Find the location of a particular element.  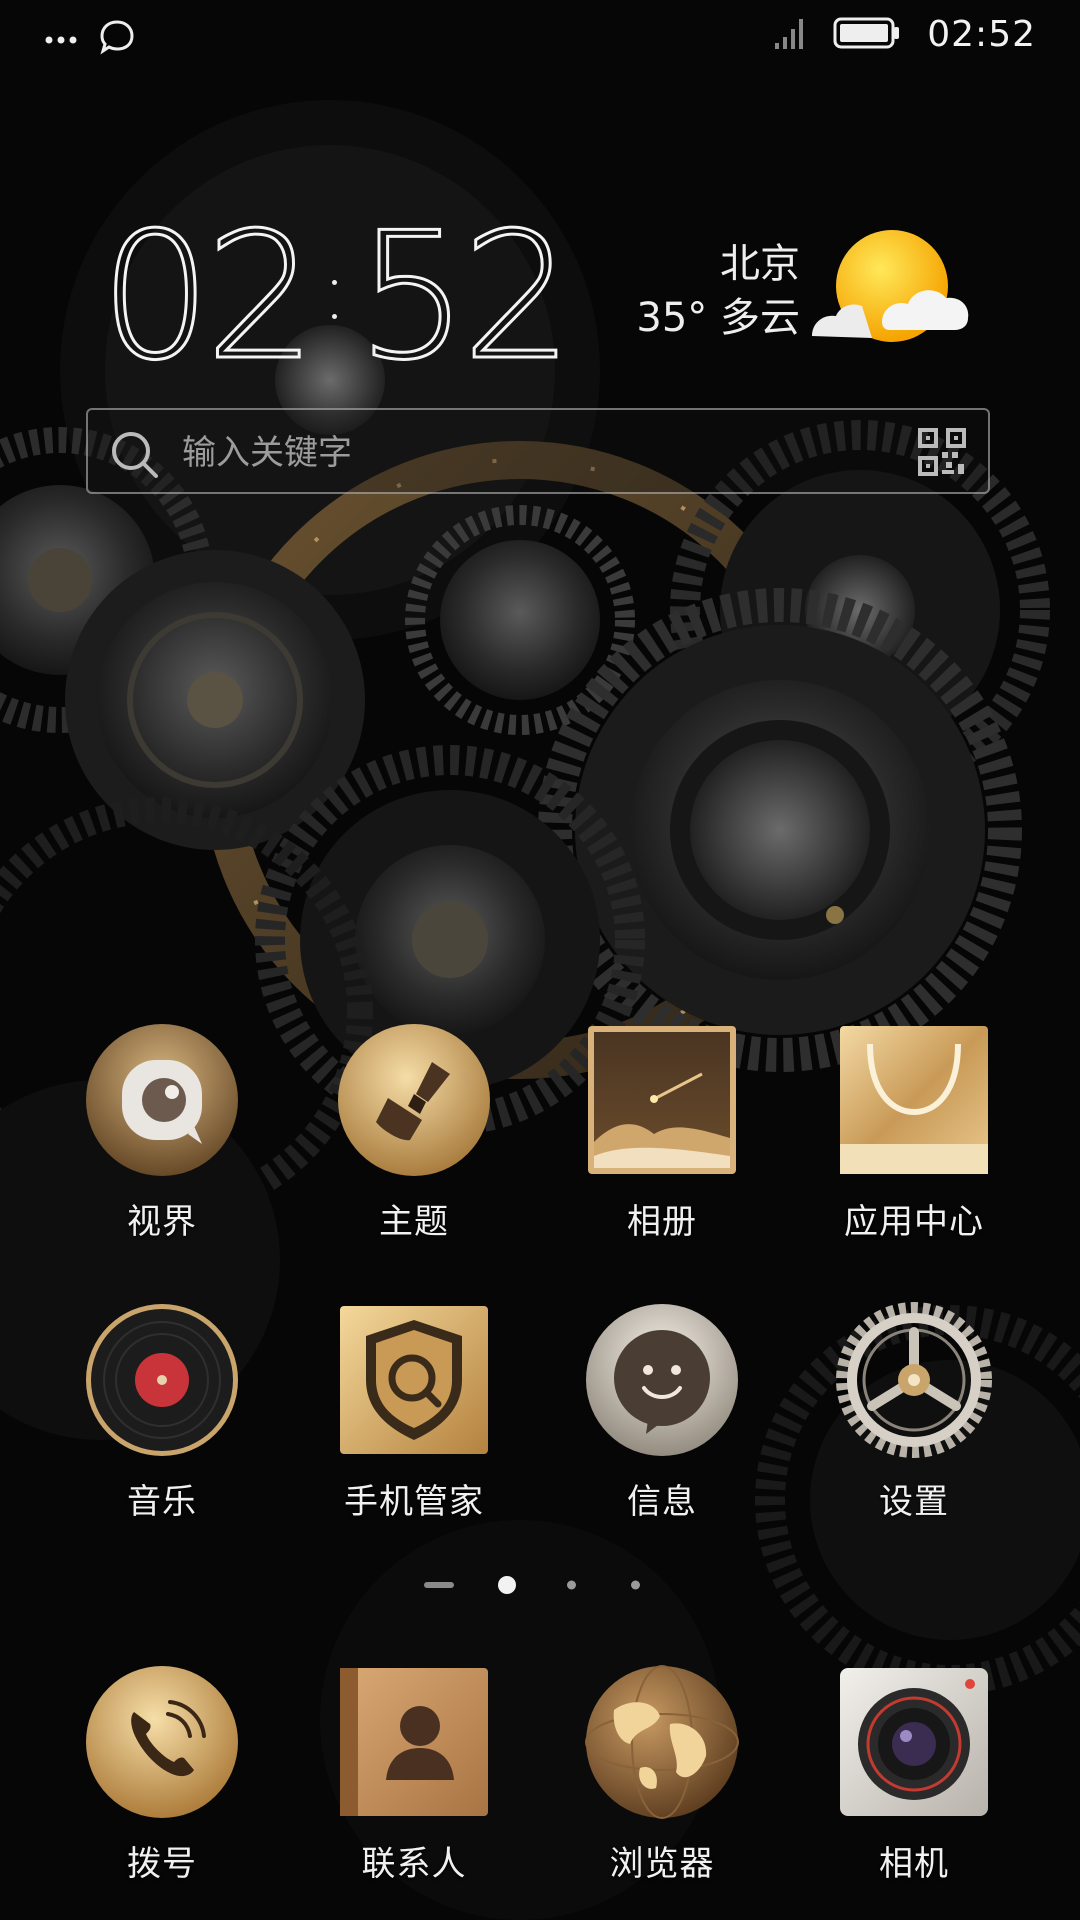

app-settings: 设置 is located at coordinates (914, 1417).